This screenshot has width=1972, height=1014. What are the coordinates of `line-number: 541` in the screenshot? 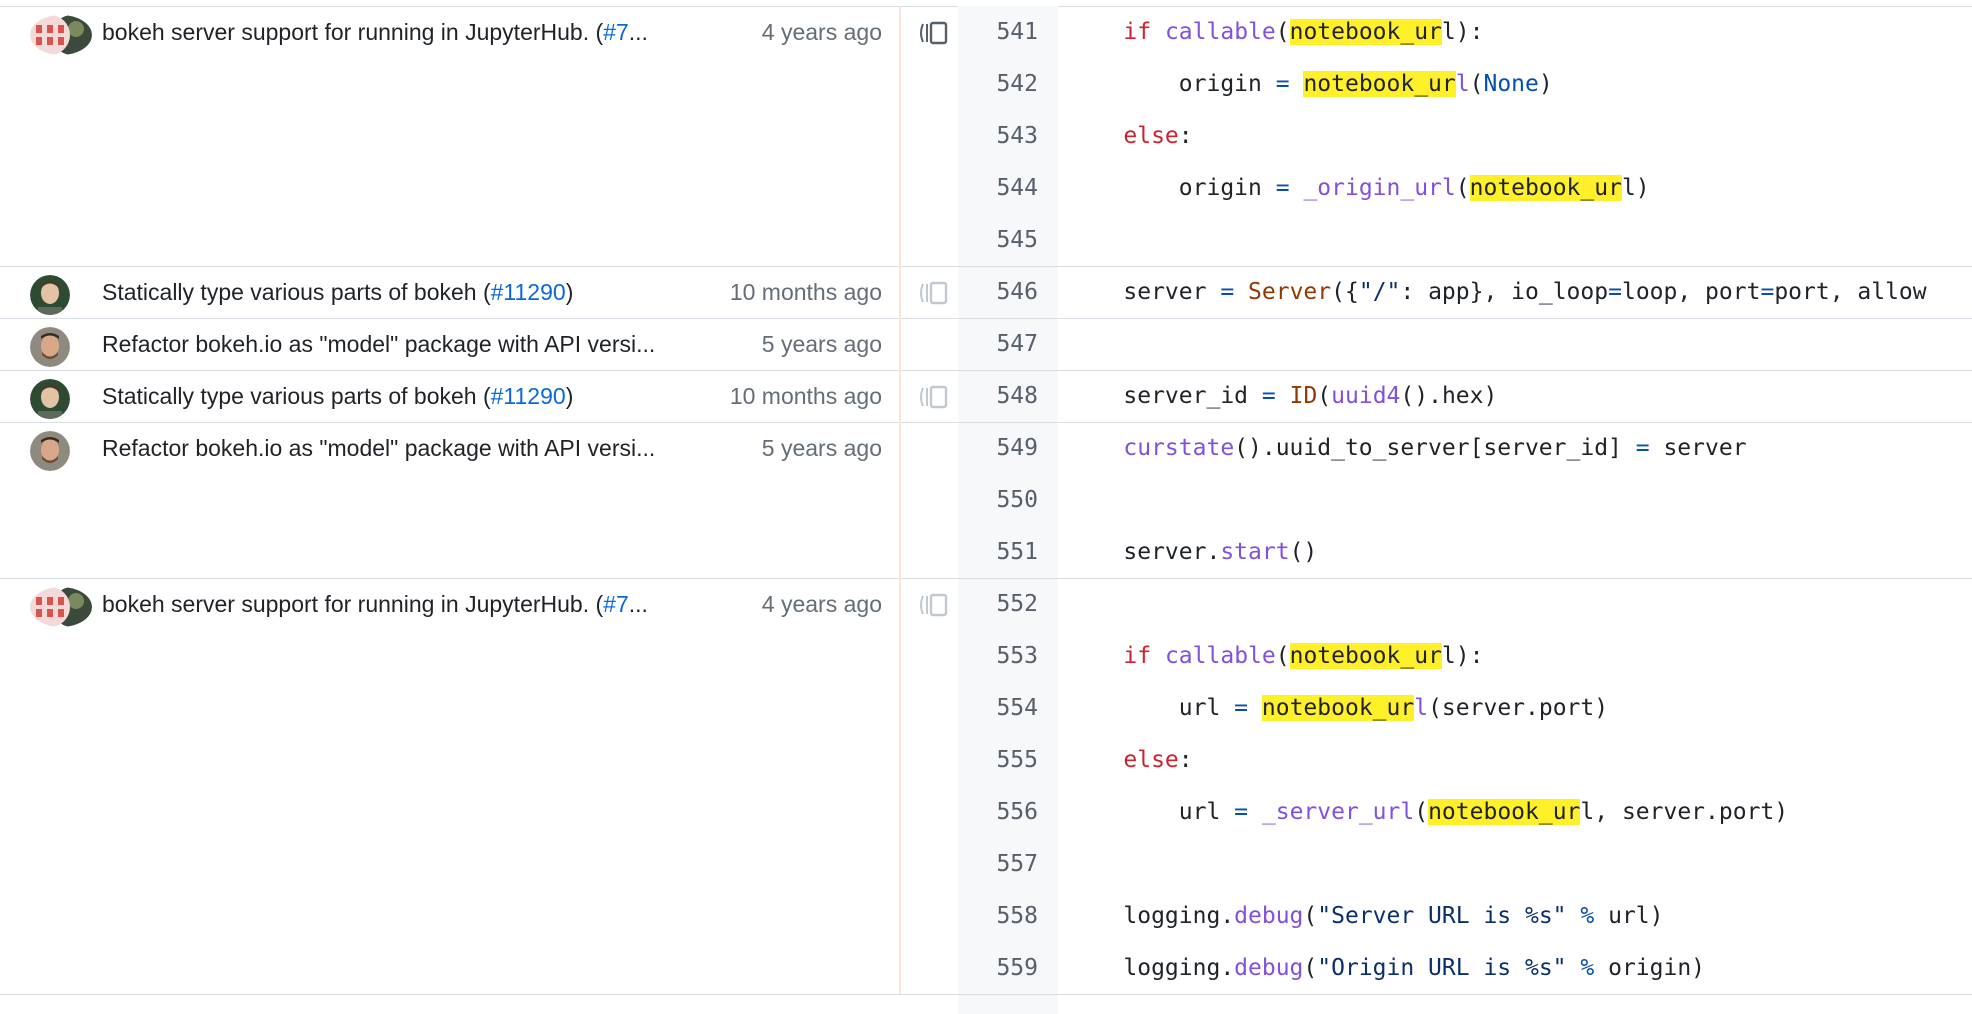 It's located at (998, 32).